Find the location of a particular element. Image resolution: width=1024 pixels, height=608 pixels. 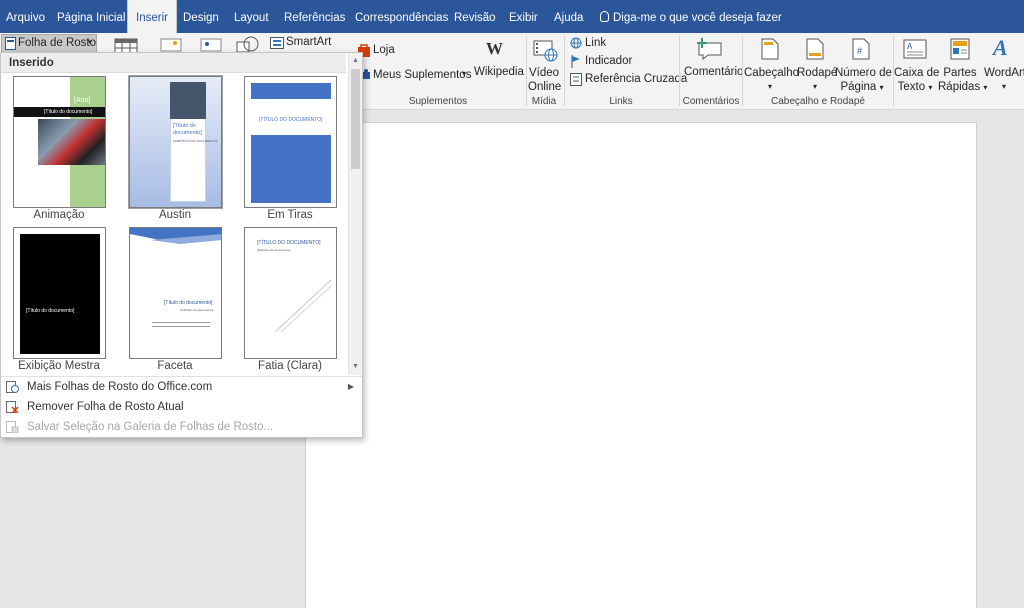

cover-thumb-animacao: [Ano] [Título do documento] is located at coordinates (59, 142).